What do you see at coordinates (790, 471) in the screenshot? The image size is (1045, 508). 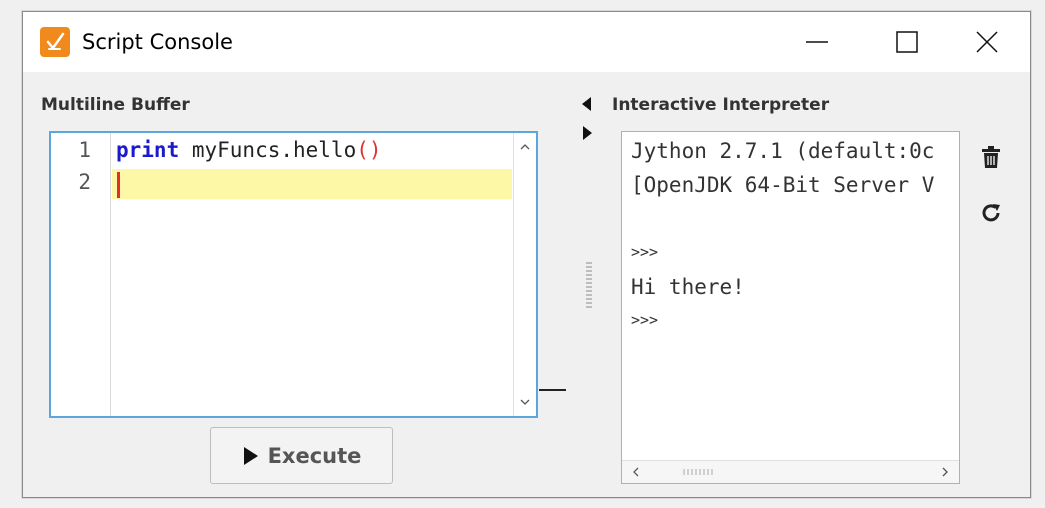 I see `horizontal-scrollbar` at bounding box center [790, 471].